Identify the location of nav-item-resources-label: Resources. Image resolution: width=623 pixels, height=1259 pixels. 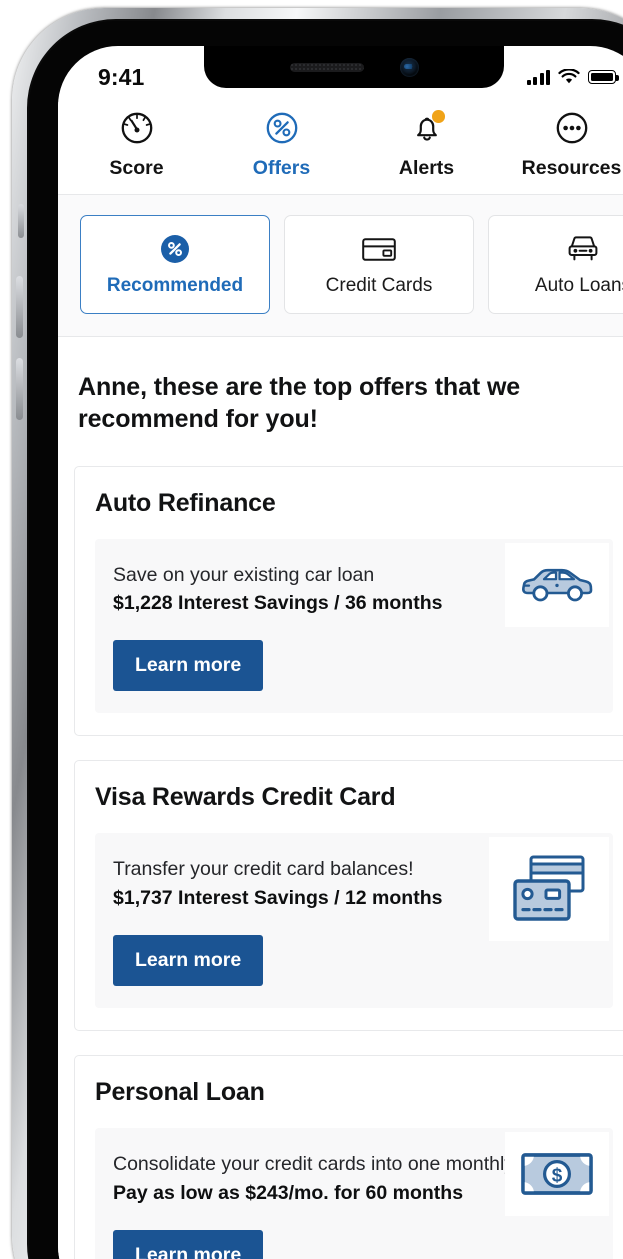
(571, 168).